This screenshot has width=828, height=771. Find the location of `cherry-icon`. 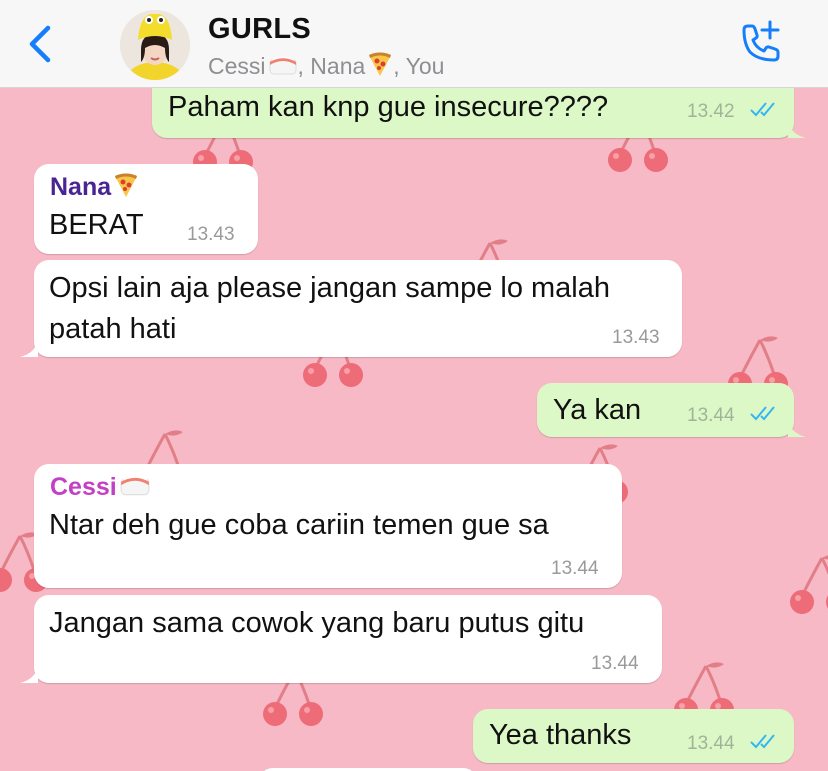

cherry-icon is located at coordinates (808, 584).